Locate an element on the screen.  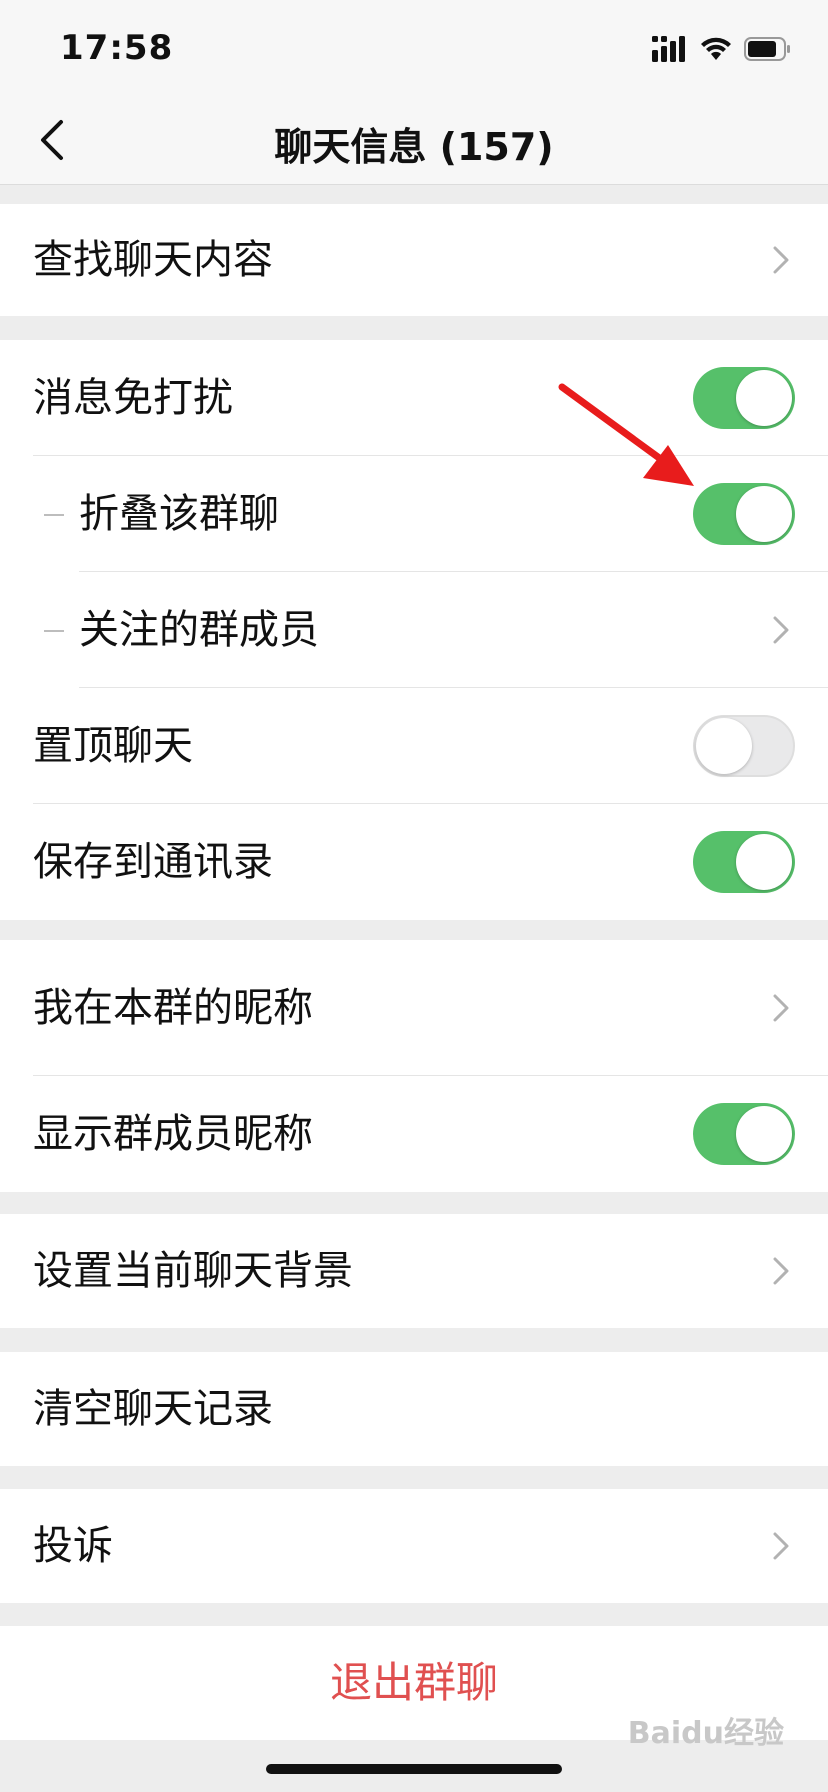
annotation-arrow-icon is located at coordinates (626, 434).